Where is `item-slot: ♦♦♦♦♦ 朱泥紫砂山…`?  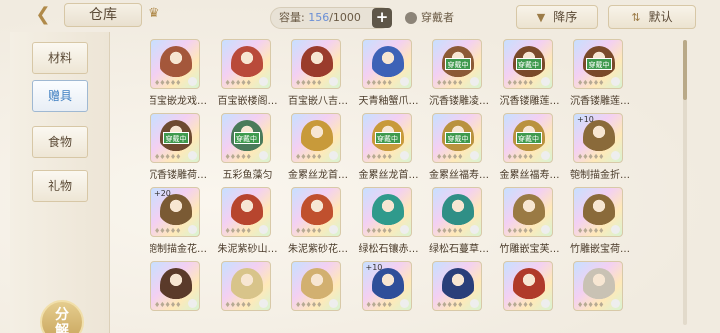 item-slot: ♦♦♦♦♦ 朱泥紫砂山… is located at coordinates (250, 224).